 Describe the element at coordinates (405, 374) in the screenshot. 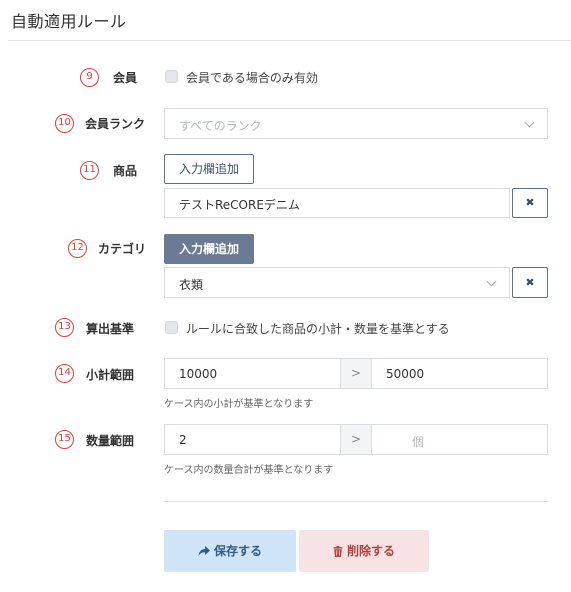

I see `subtotal-to-value: 50000` at that location.